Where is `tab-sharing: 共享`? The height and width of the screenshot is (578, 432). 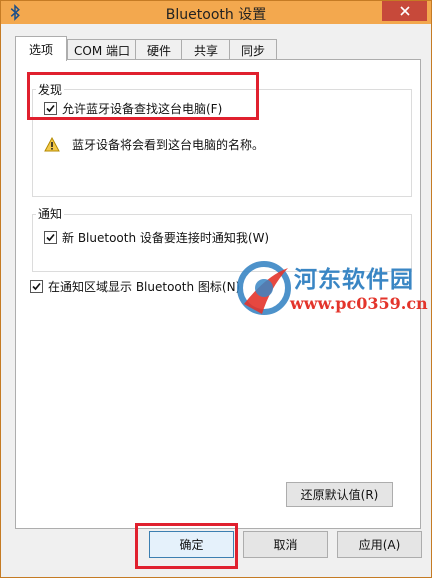 tab-sharing: 共享 is located at coordinates (206, 49).